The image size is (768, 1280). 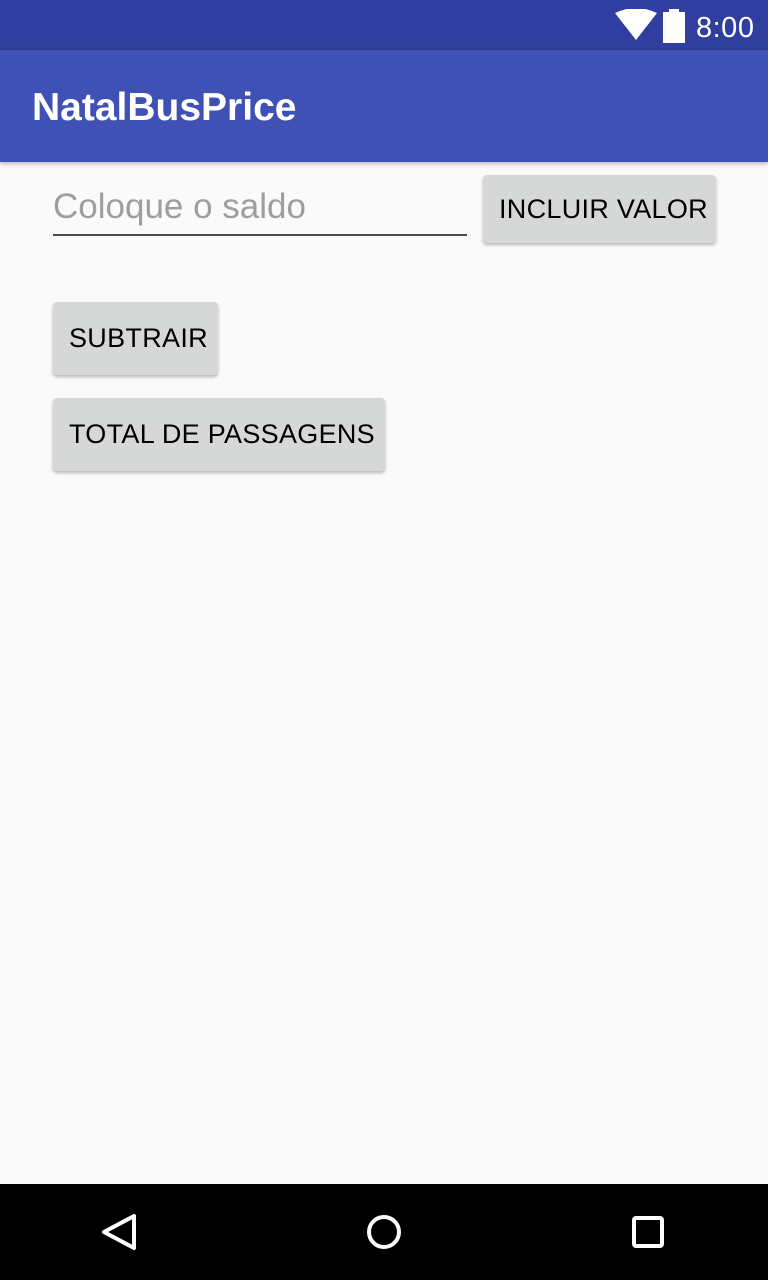 What do you see at coordinates (599, 209) in the screenshot?
I see `add-value-button: INCLUIR VALOR` at bounding box center [599, 209].